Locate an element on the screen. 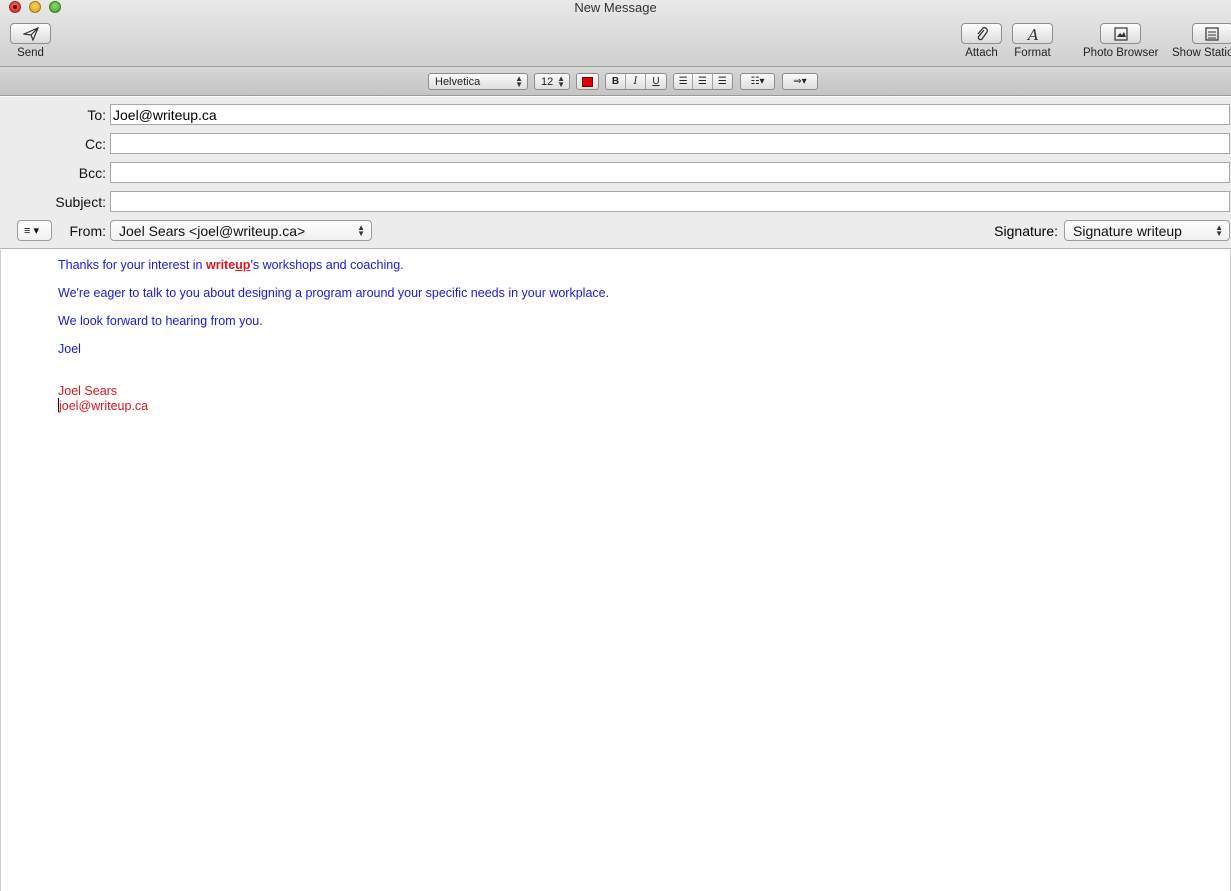  align-left-icon: ☰ is located at coordinates (683, 81).